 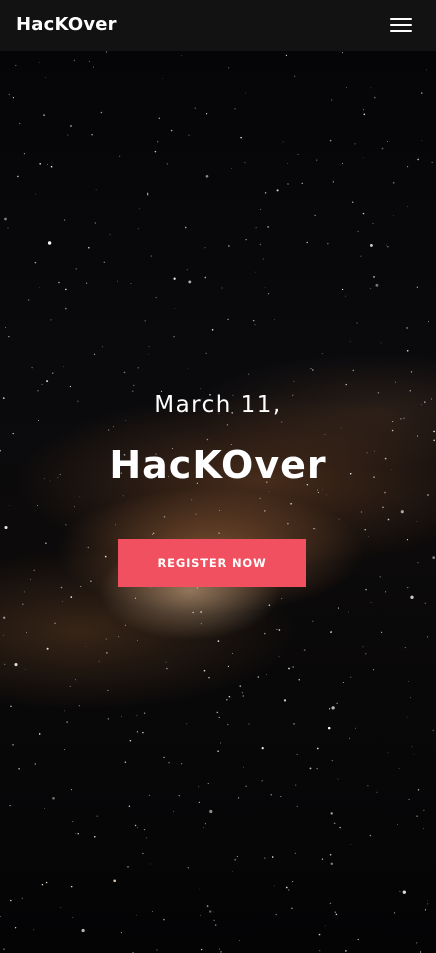 What do you see at coordinates (66, 25) in the screenshot?
I see `brand-logo-link: HacKOver` at bounding box center [66, 25].